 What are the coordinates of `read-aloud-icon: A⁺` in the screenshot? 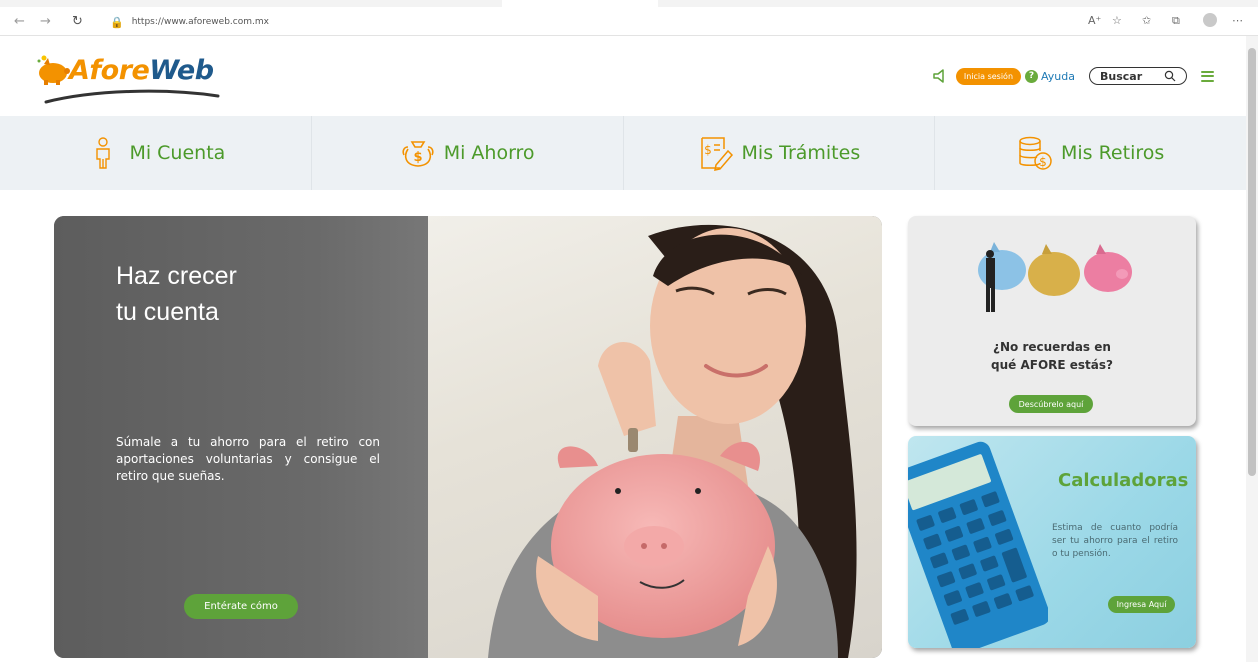 It's located at (1094, 21).